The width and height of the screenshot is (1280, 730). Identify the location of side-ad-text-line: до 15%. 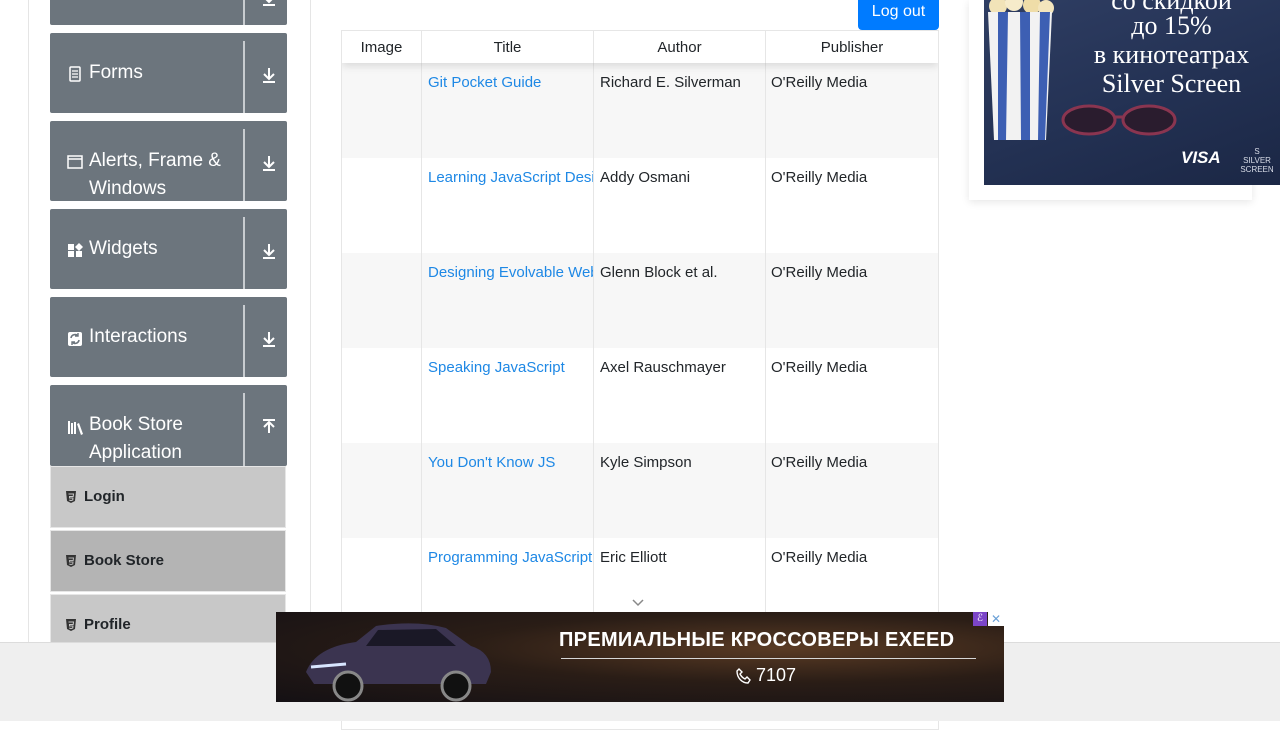
(1171, 25).